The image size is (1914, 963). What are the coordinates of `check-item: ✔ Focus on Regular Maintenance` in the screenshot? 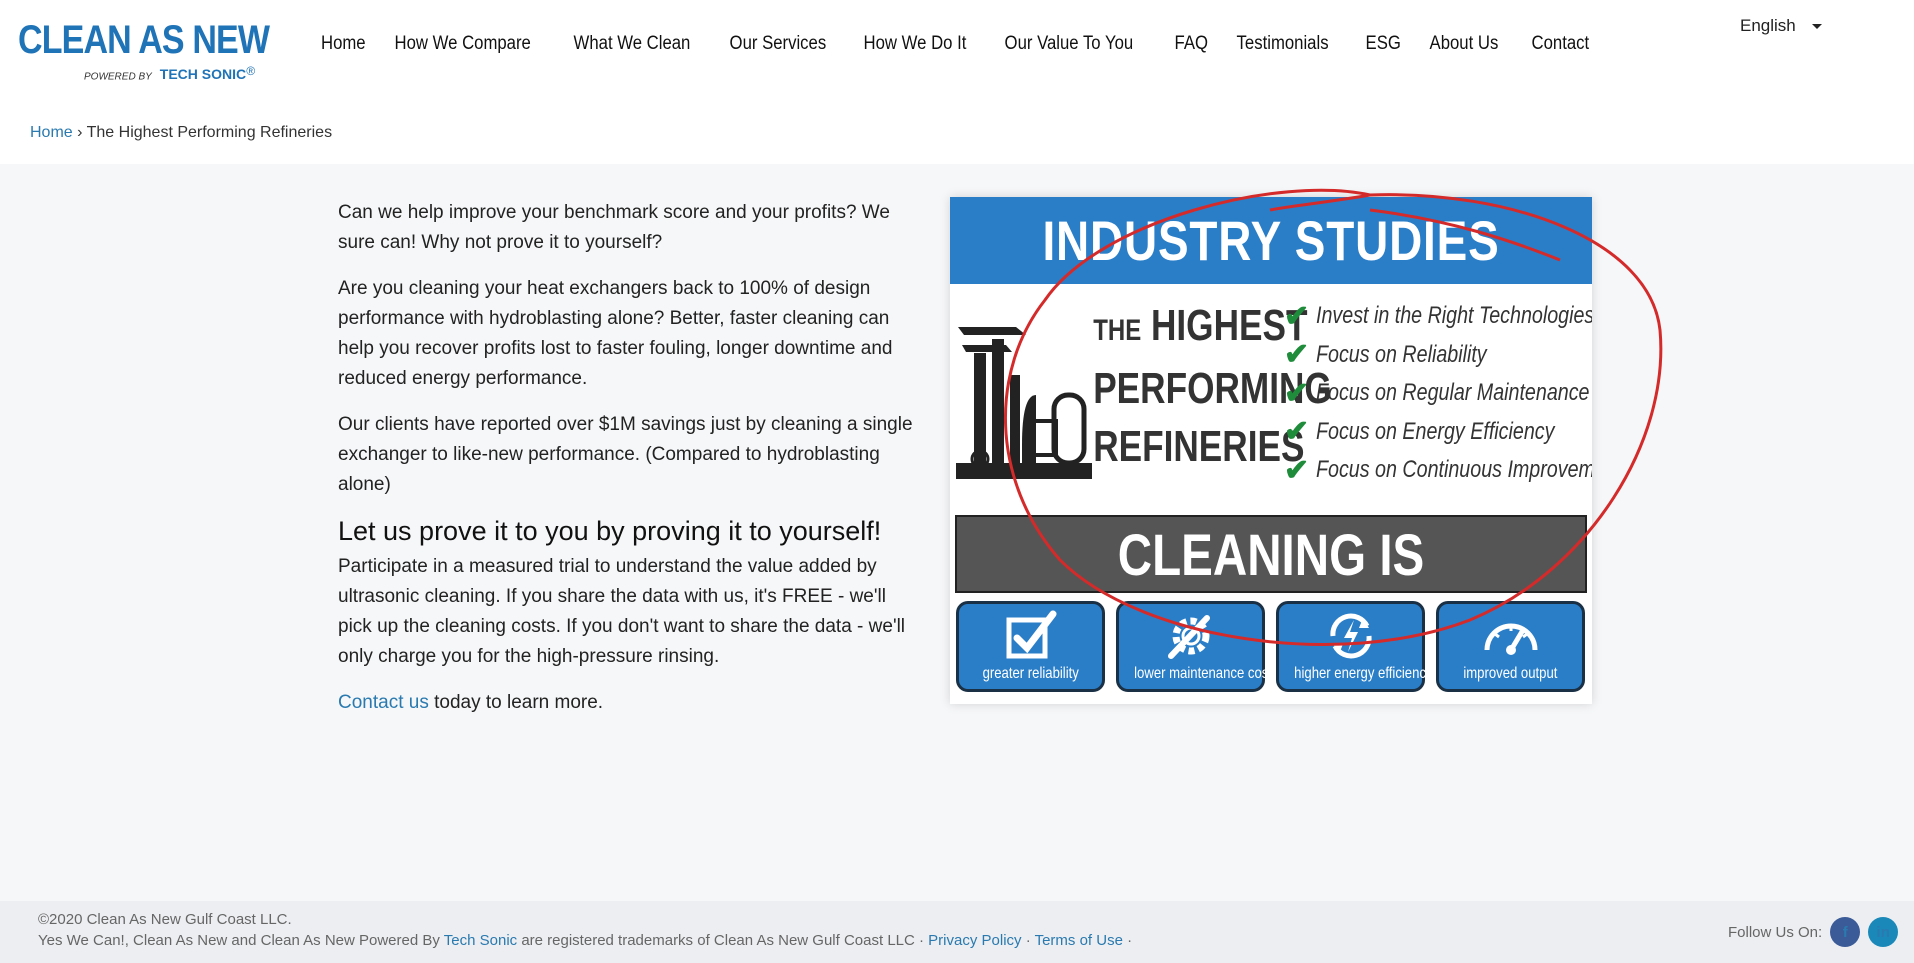 It's located at (1438, 393).